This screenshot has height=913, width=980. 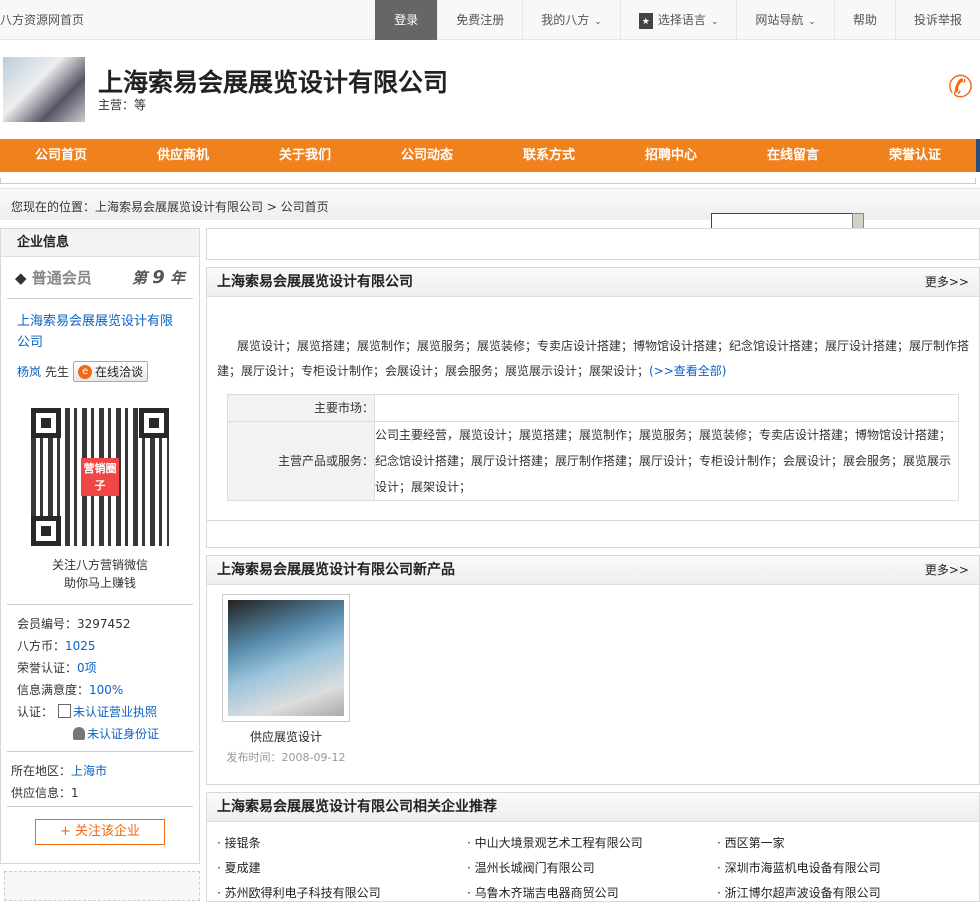 I want to click on related-company-link: · 乌鲁木齐瑞吉电器商贸公司, so click(x=592, y=892).